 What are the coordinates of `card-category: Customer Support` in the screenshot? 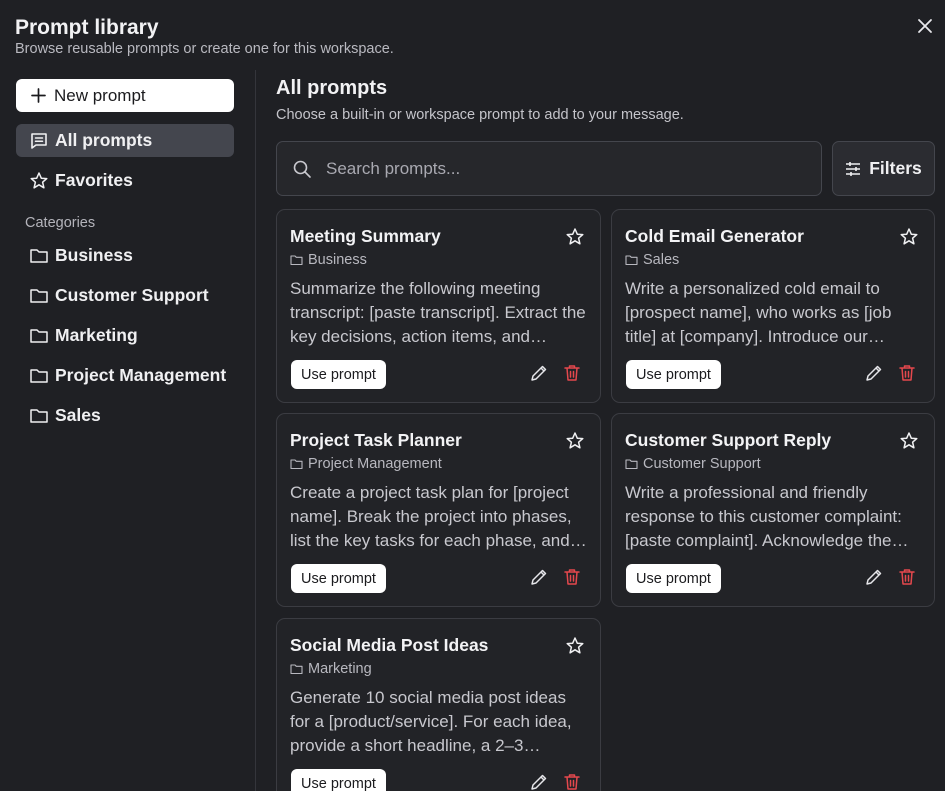 It's located at (693, 464).